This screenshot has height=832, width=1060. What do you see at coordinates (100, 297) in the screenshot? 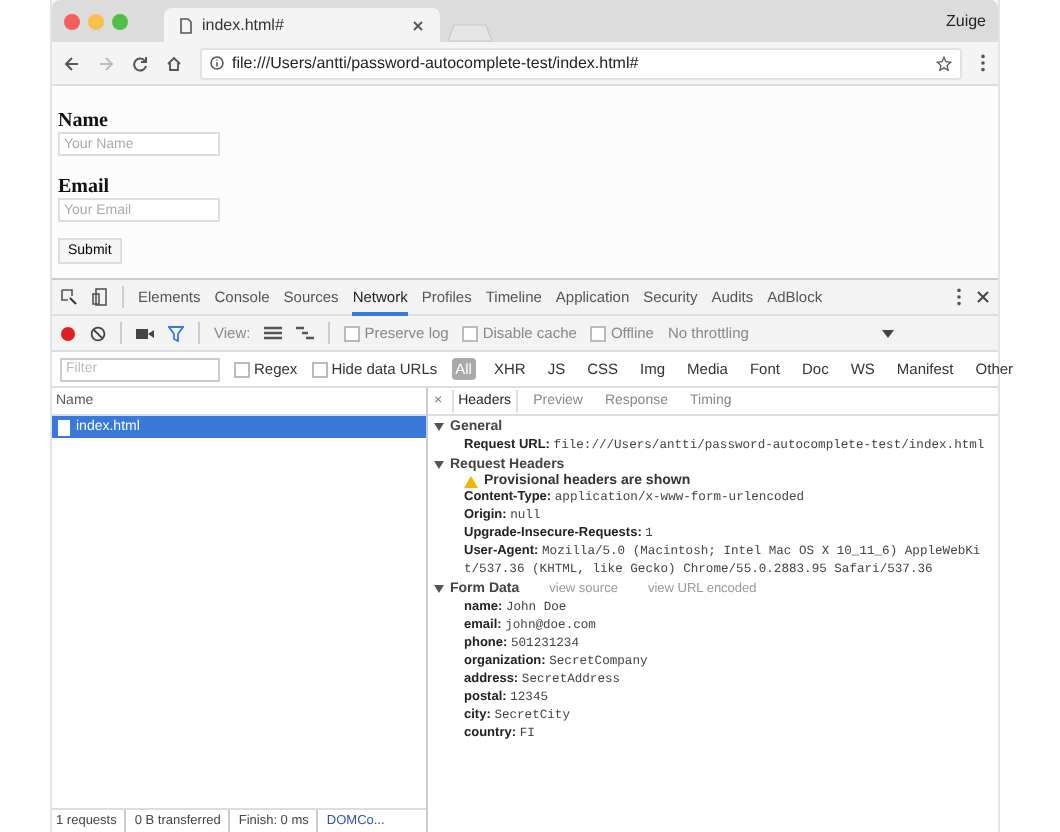
I see `device-icon` at bounding box center [100, 297].